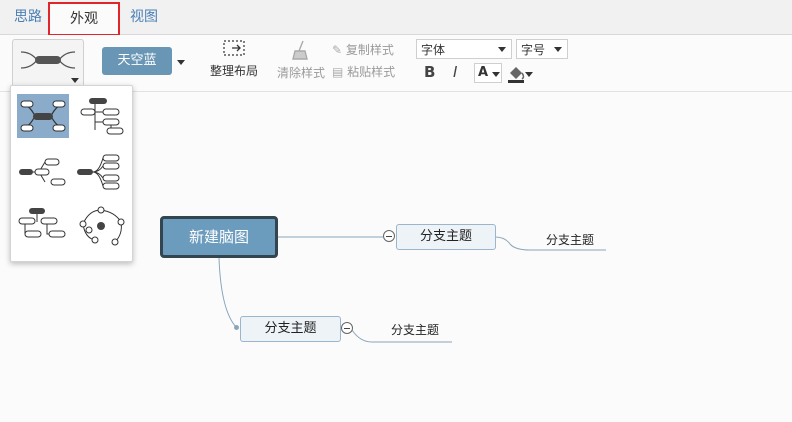  I want to click on org-chart-layout-icon, so click(102, 116).